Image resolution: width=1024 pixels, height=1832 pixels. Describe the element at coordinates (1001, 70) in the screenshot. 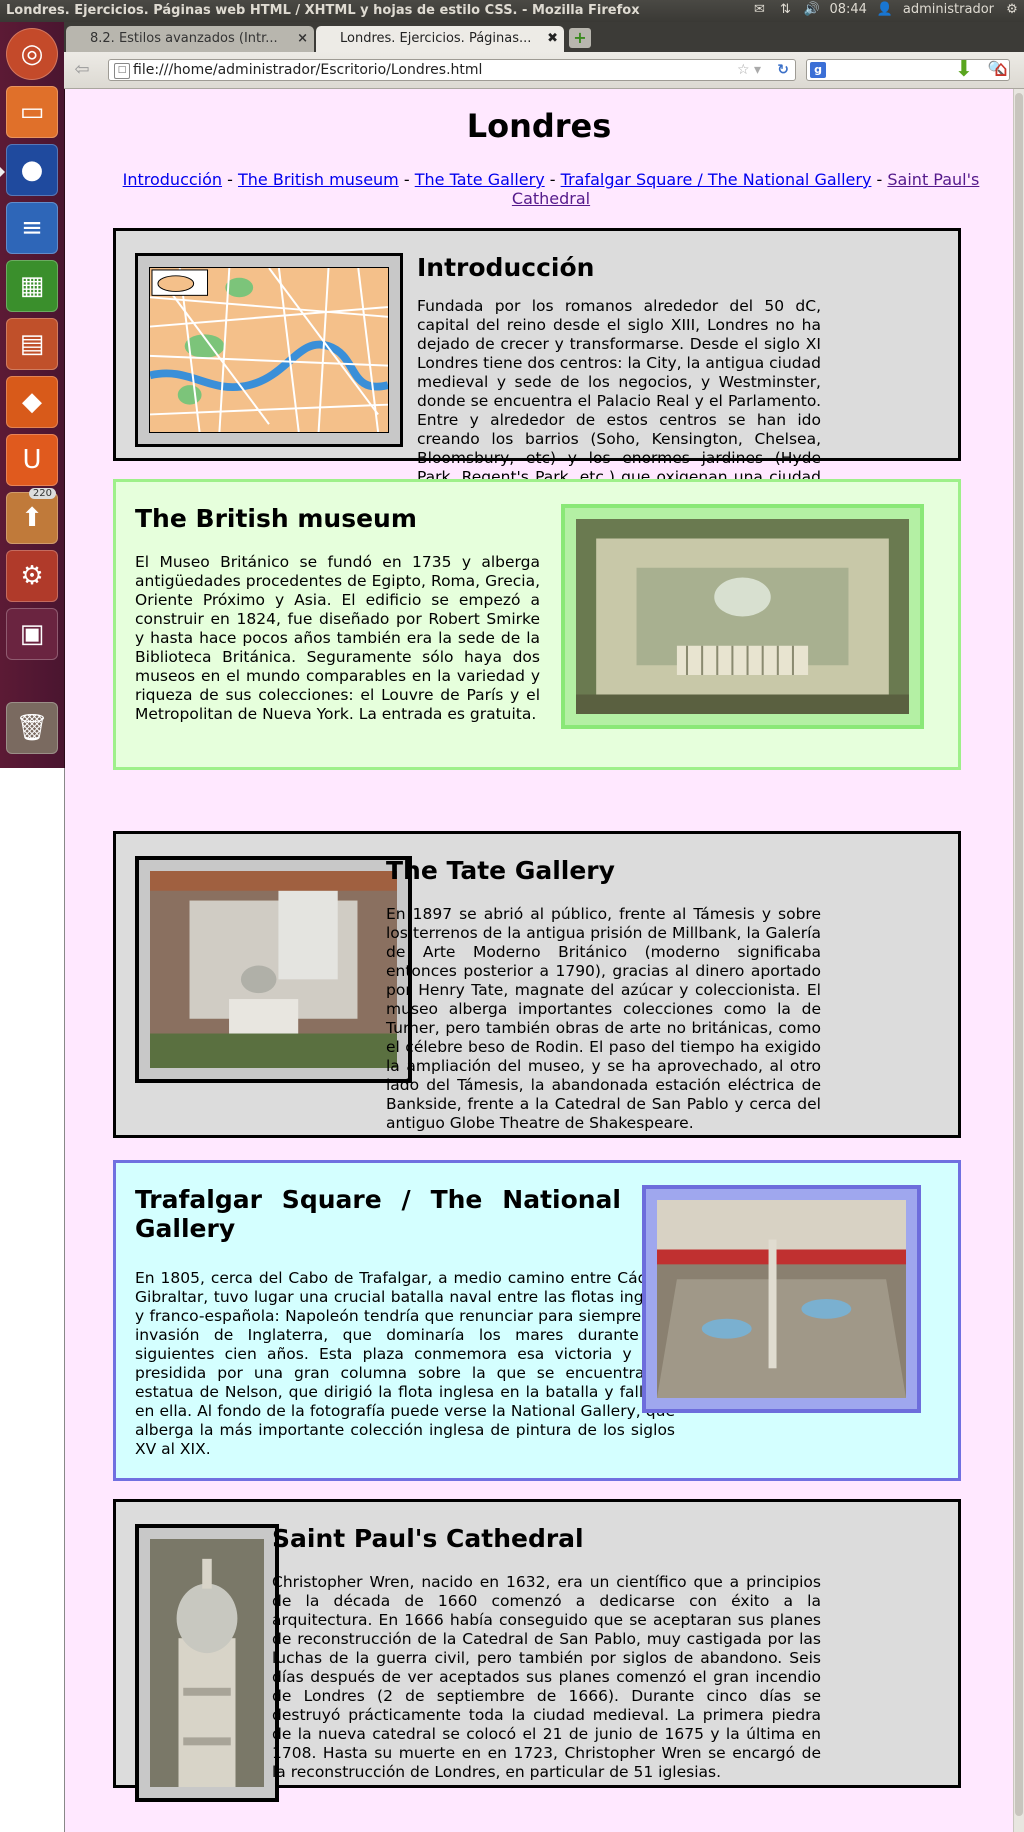

I see `home-icon: ⌂` at that location.